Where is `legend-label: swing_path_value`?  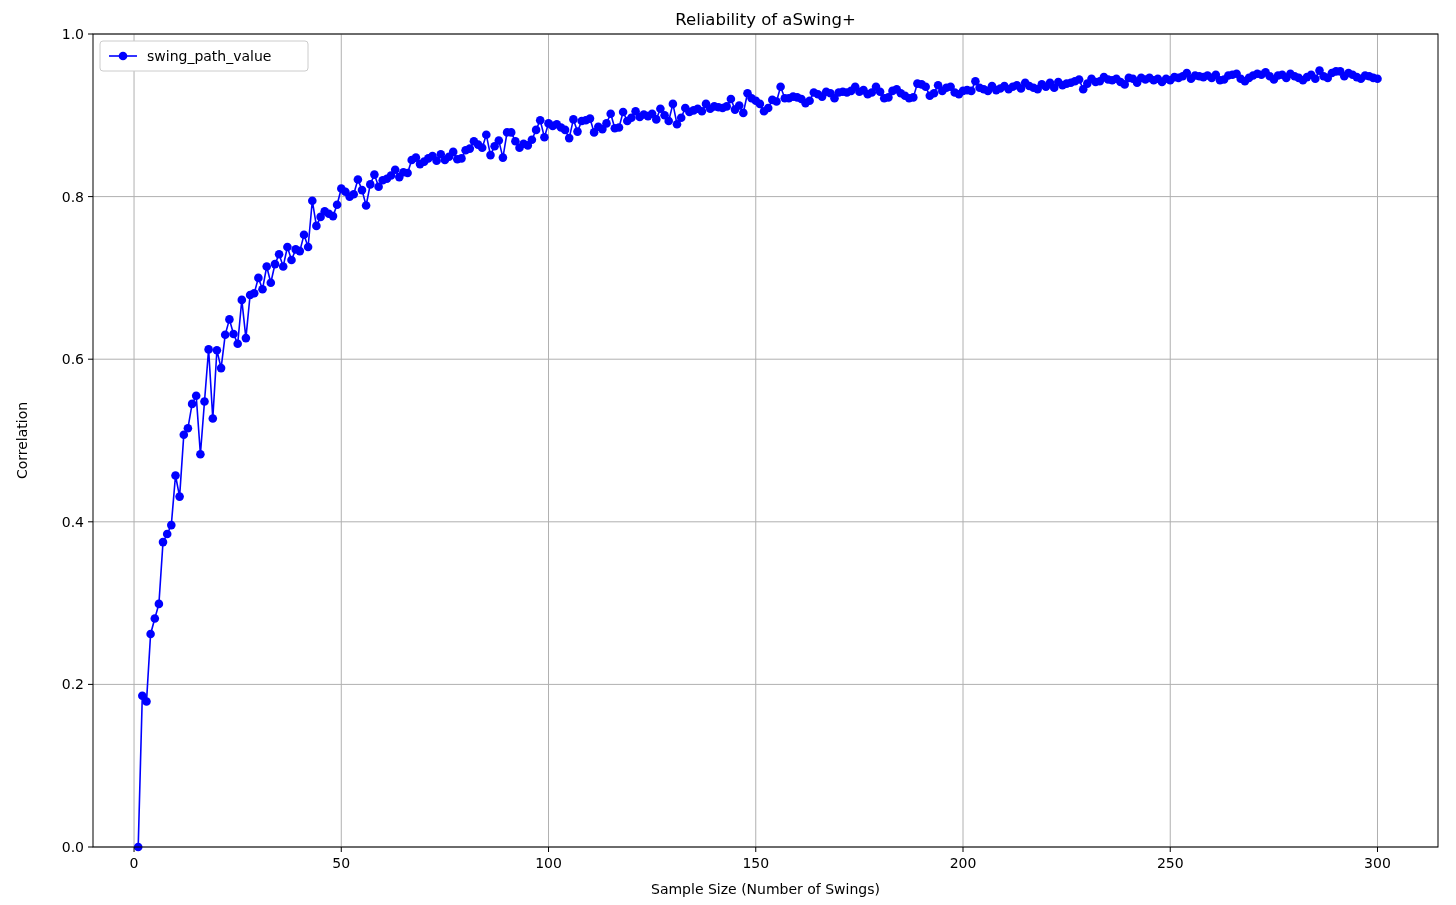 legend-label: swing_path_value is located at coordinates (209, 56).